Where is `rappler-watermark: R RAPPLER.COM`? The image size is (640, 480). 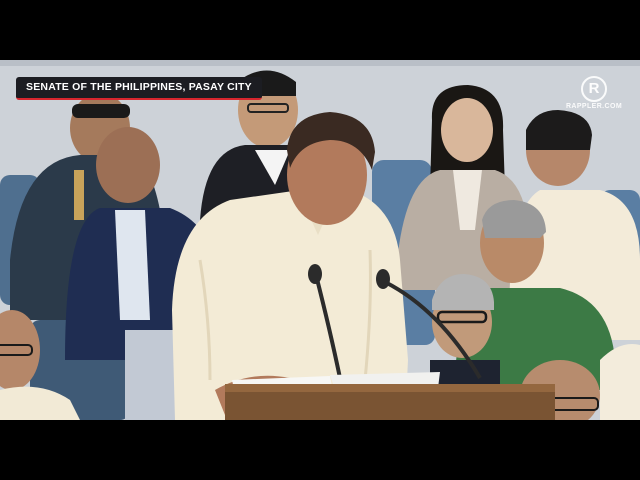 rappler-watermark: R RAPPLER.COM is located at coordinates (594, 93).